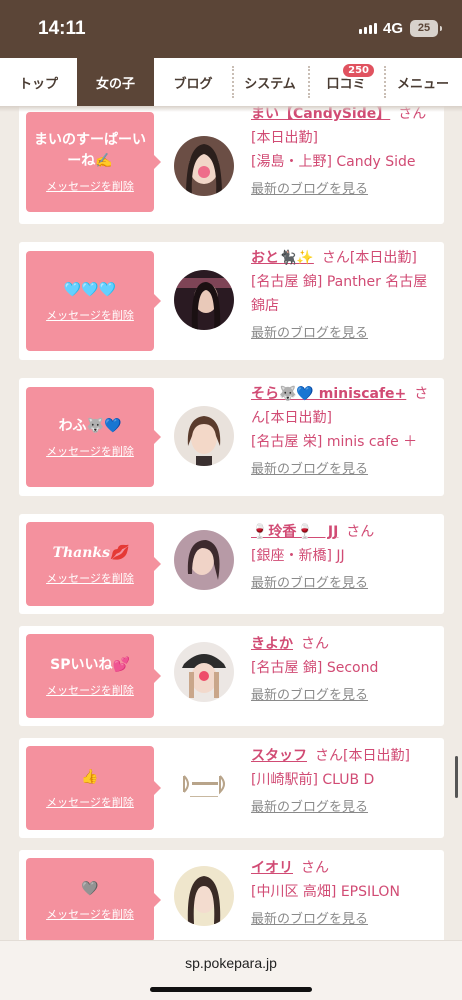 The image size is (462, 1000). I want to click on address-bar: sp.pokepara.jp, so click(231, 963).